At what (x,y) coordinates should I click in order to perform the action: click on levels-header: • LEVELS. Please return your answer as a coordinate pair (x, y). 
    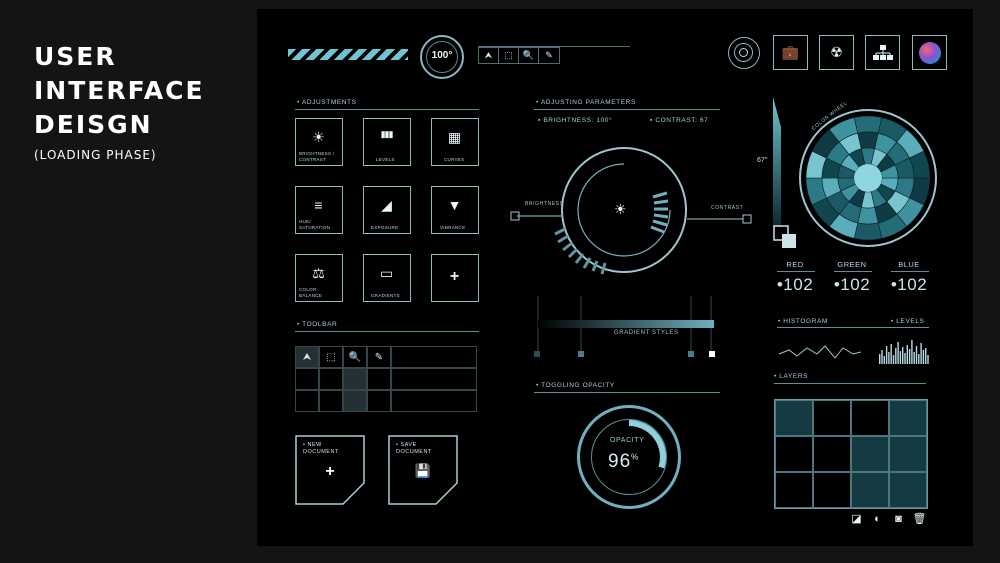
    Looking at the image, I should click on (908, 321).